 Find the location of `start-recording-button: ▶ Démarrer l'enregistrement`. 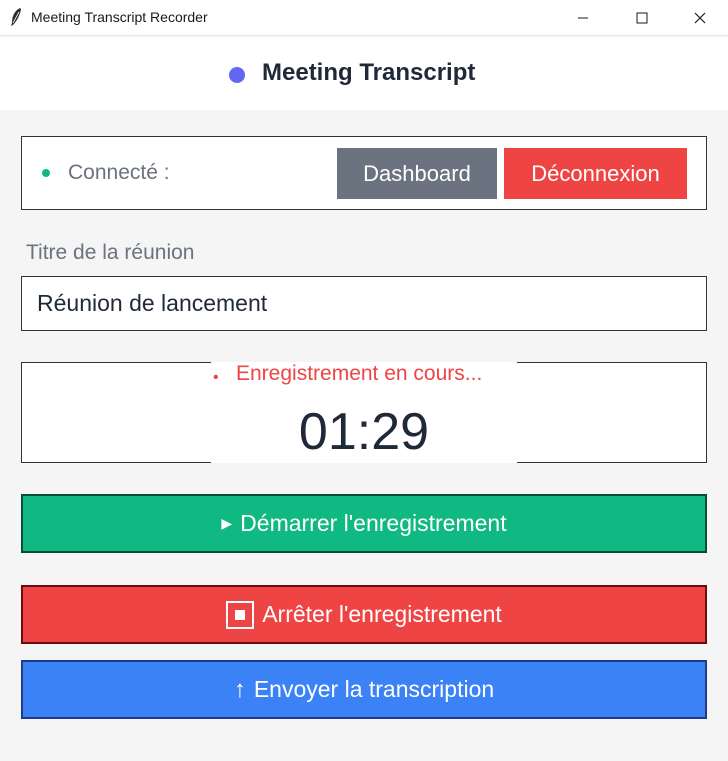

start-recording-button: ▶ Démarrer l'enregistrement is located at coordinates (364, 523).